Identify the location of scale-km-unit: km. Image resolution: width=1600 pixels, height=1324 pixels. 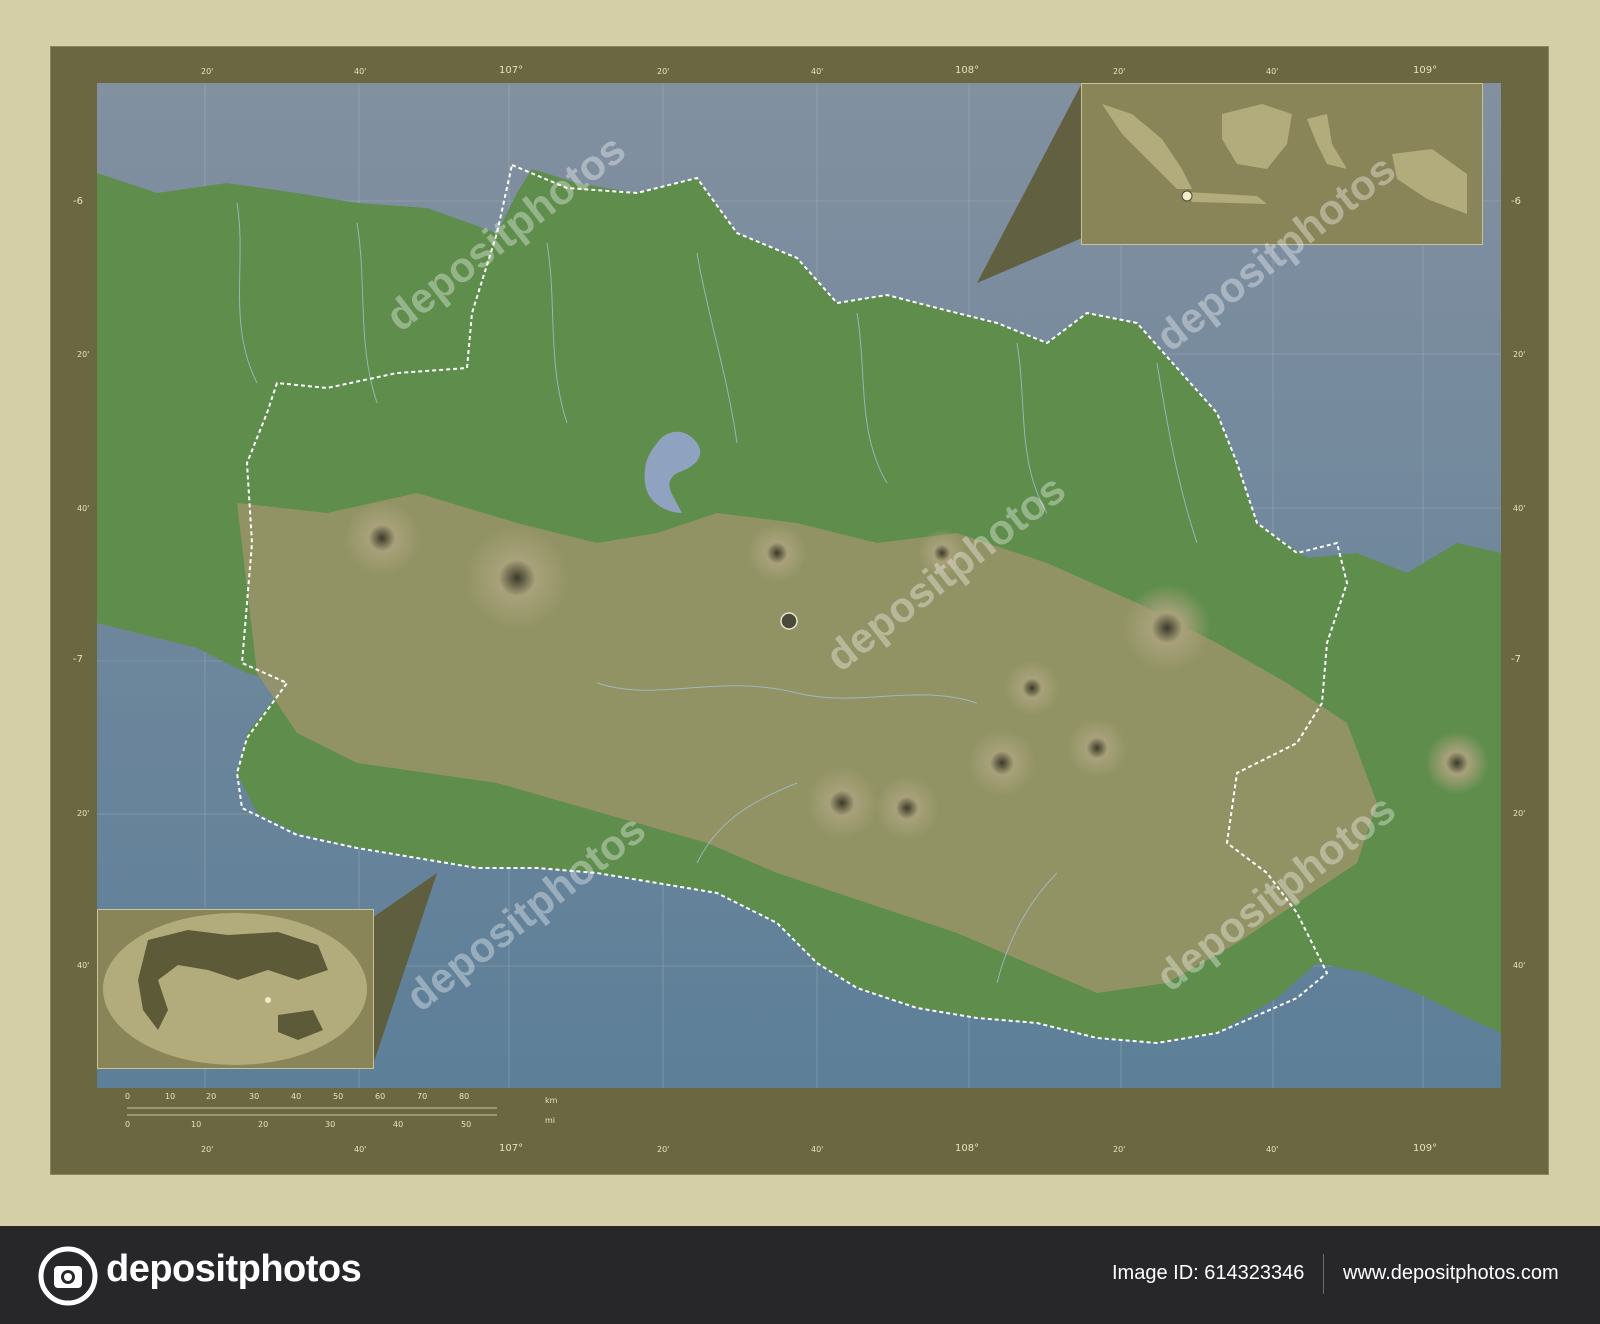
(551, 1100).